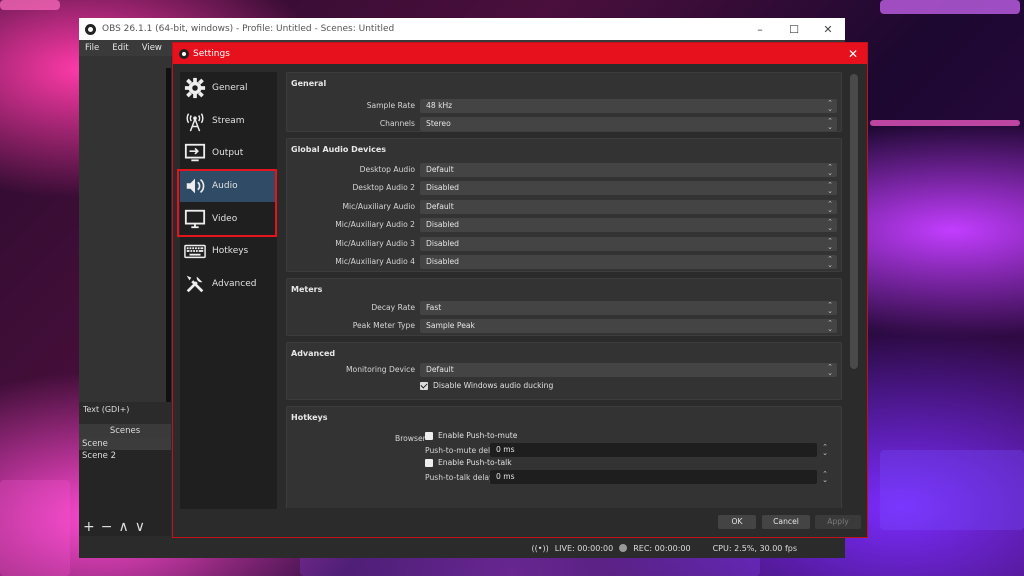 This screenshot has height=576, width=1024. I want to click on hotkey-source-label: Browser, so click(410, 438).